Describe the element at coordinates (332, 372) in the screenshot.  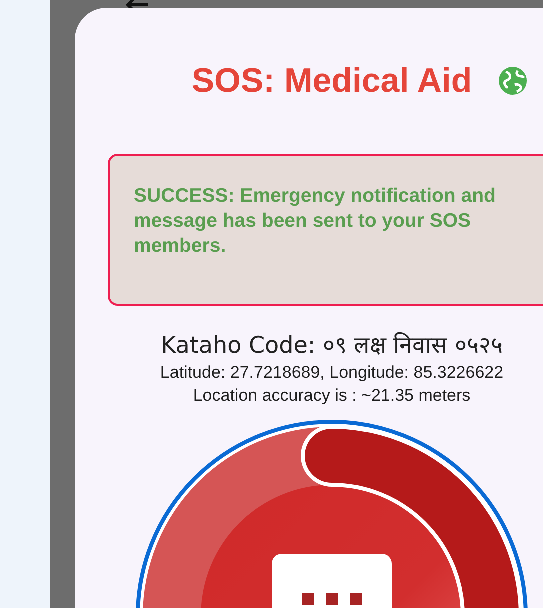
I see `coordinates-text: Latitude: 27.7218689, Longitude: 85.3226622` at that location.